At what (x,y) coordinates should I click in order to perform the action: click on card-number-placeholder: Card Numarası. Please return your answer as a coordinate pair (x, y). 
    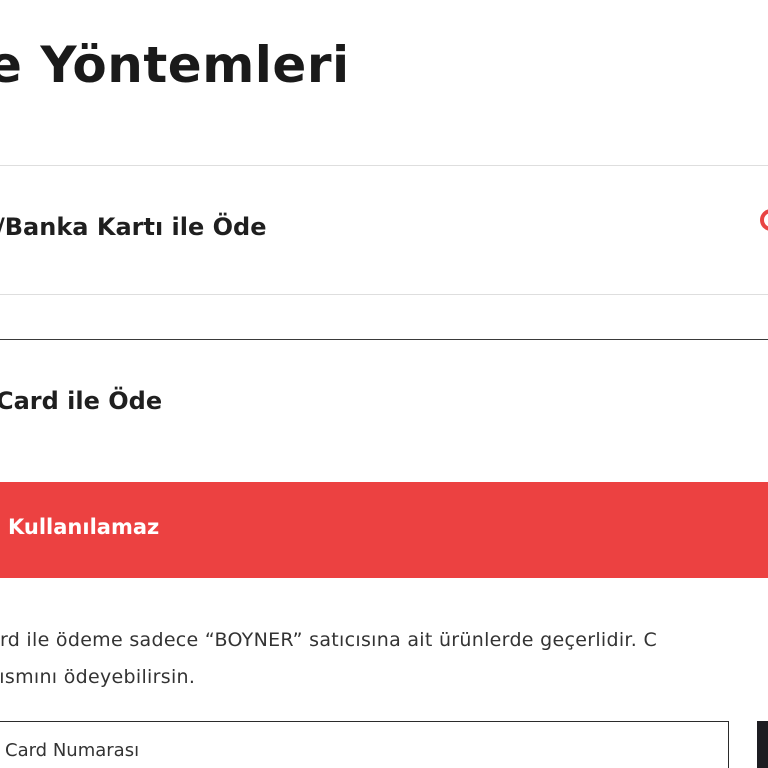
    Looking at the image, I should click on (72, 750).